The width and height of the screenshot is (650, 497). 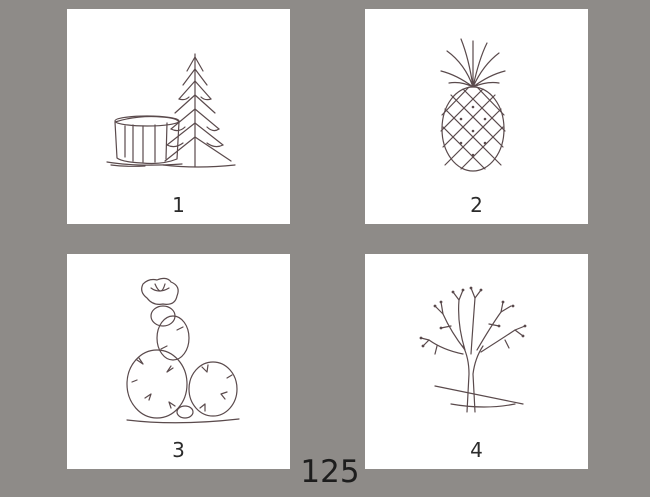 I want to click on illustration-card-2: 2, so click(x=476, y=116).